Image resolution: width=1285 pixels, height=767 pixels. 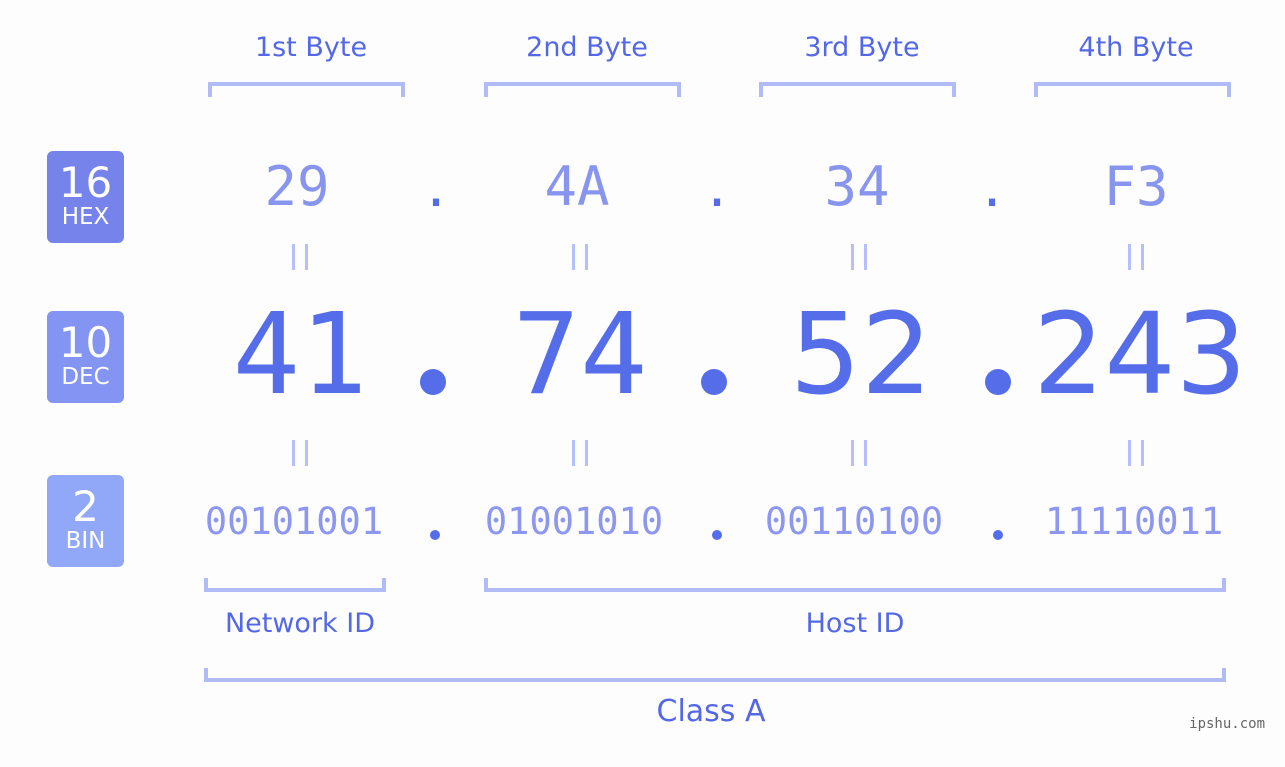 What do you see at coordinates (855, 585) in the screenshot?
I see `host-id-bracket` at bounding box center [855, 585].